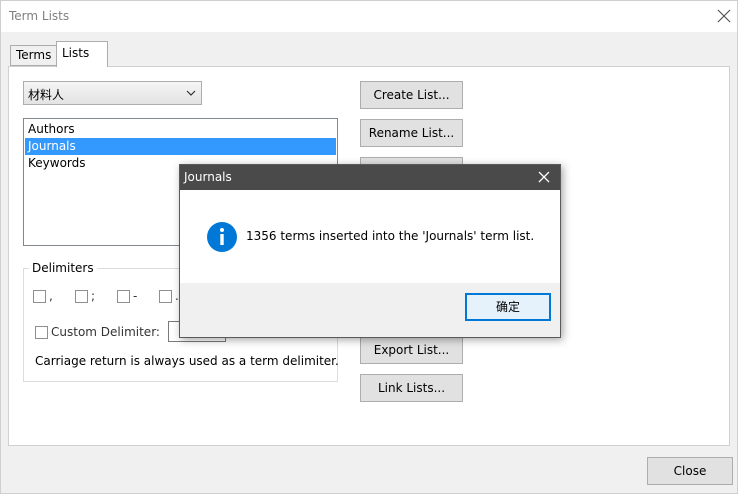 The height and width of the screenshot is (494, 738). I want to click on delimiter-dash-checkbox, so click(123, 296).